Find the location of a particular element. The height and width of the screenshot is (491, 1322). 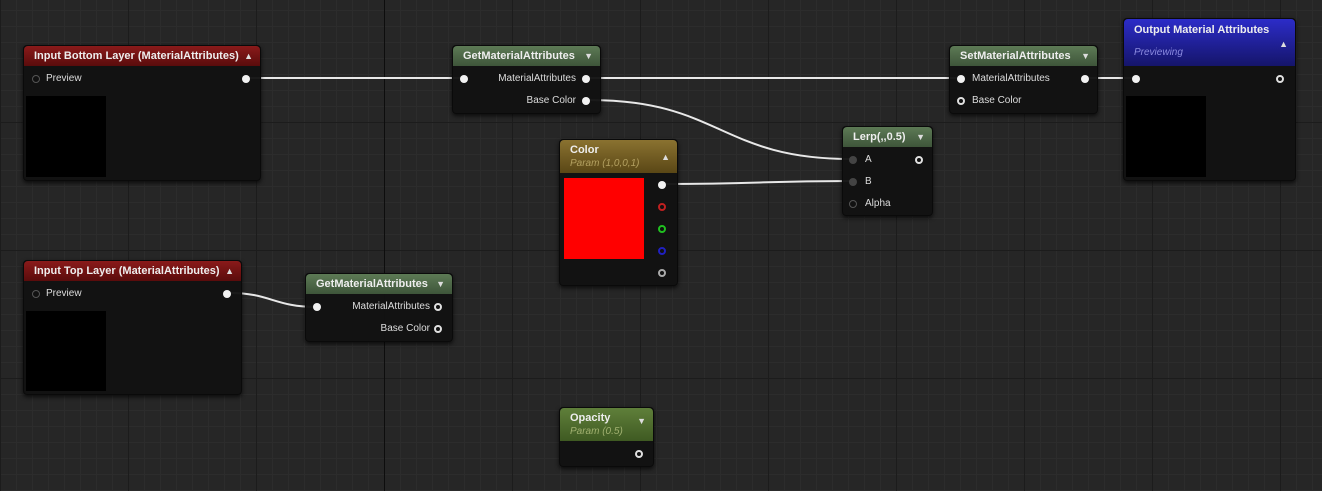

opacity-param-node: Opacity ▼ Param (0.5) is located at coordinates (606, 437).